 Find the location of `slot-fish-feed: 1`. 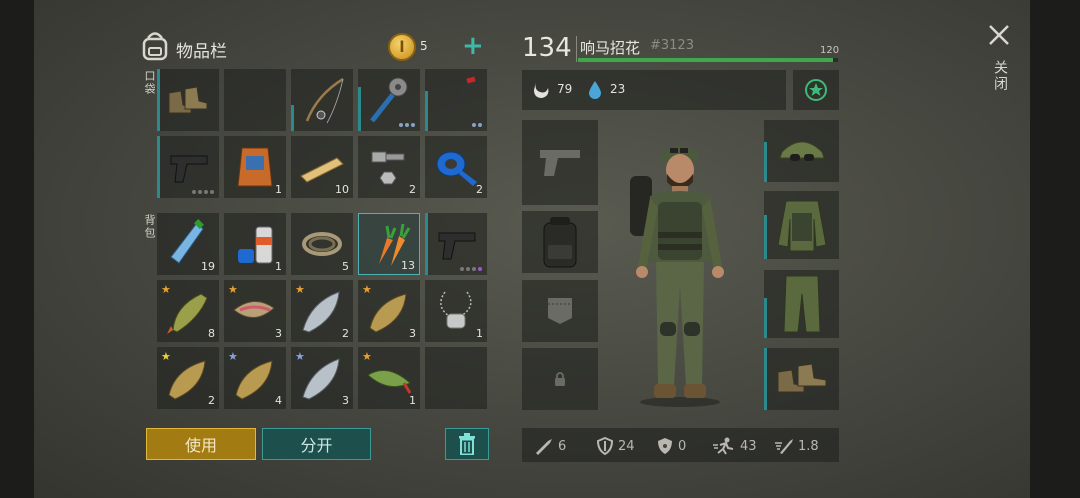

slot-fish-feed: 1 is located at coordinates (255, 167).